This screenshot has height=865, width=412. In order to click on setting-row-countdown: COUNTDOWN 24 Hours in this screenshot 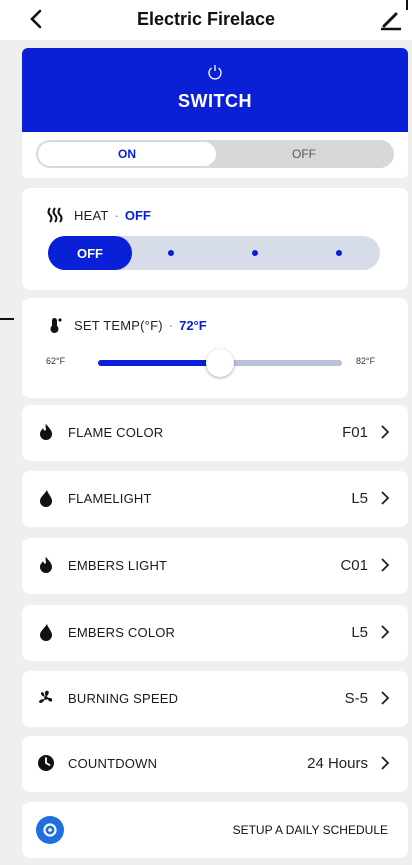, I will do `click(215, 764)`.